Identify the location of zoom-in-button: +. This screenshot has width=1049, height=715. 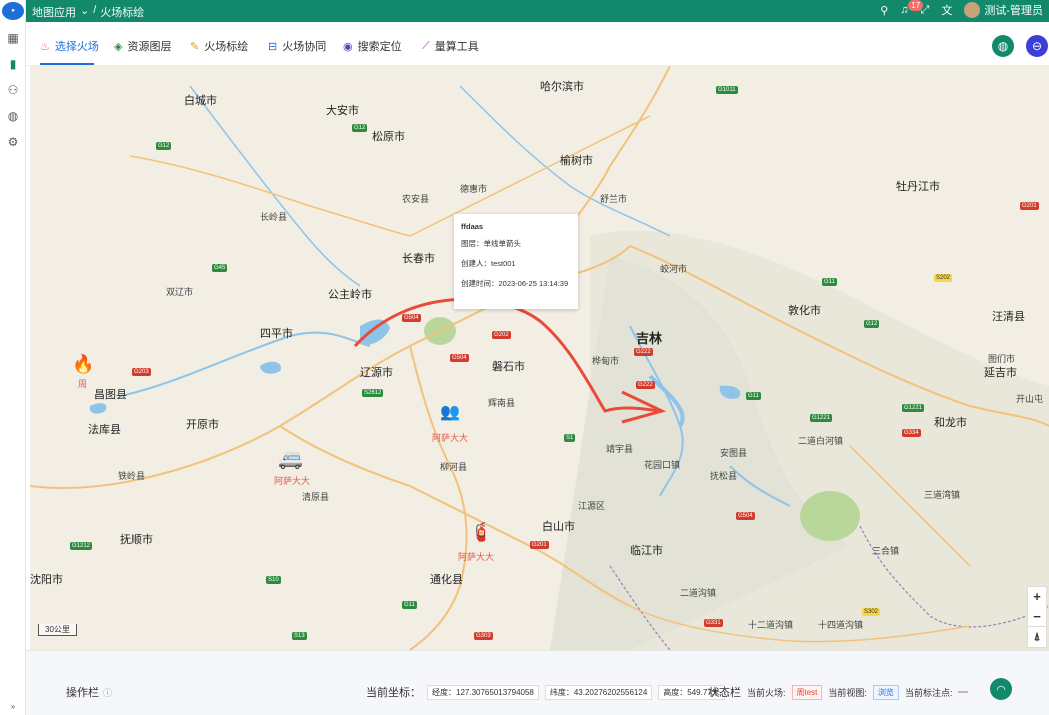
(1037, 597).